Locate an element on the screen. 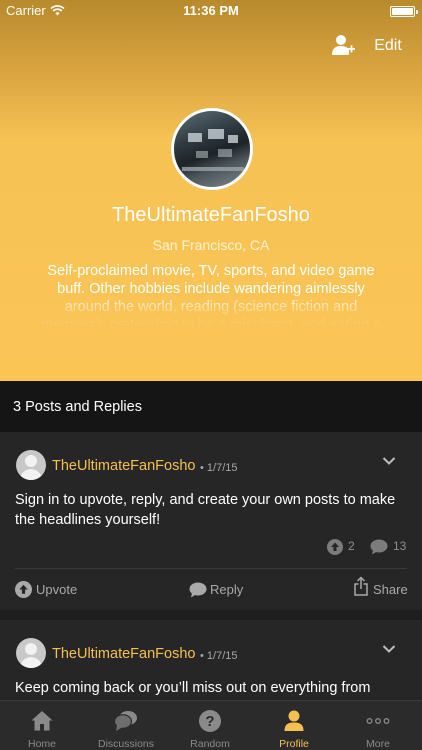 The image size is (422, 750). status-bar: Carrier 11:36 PM is located at coordinates (211, 11).